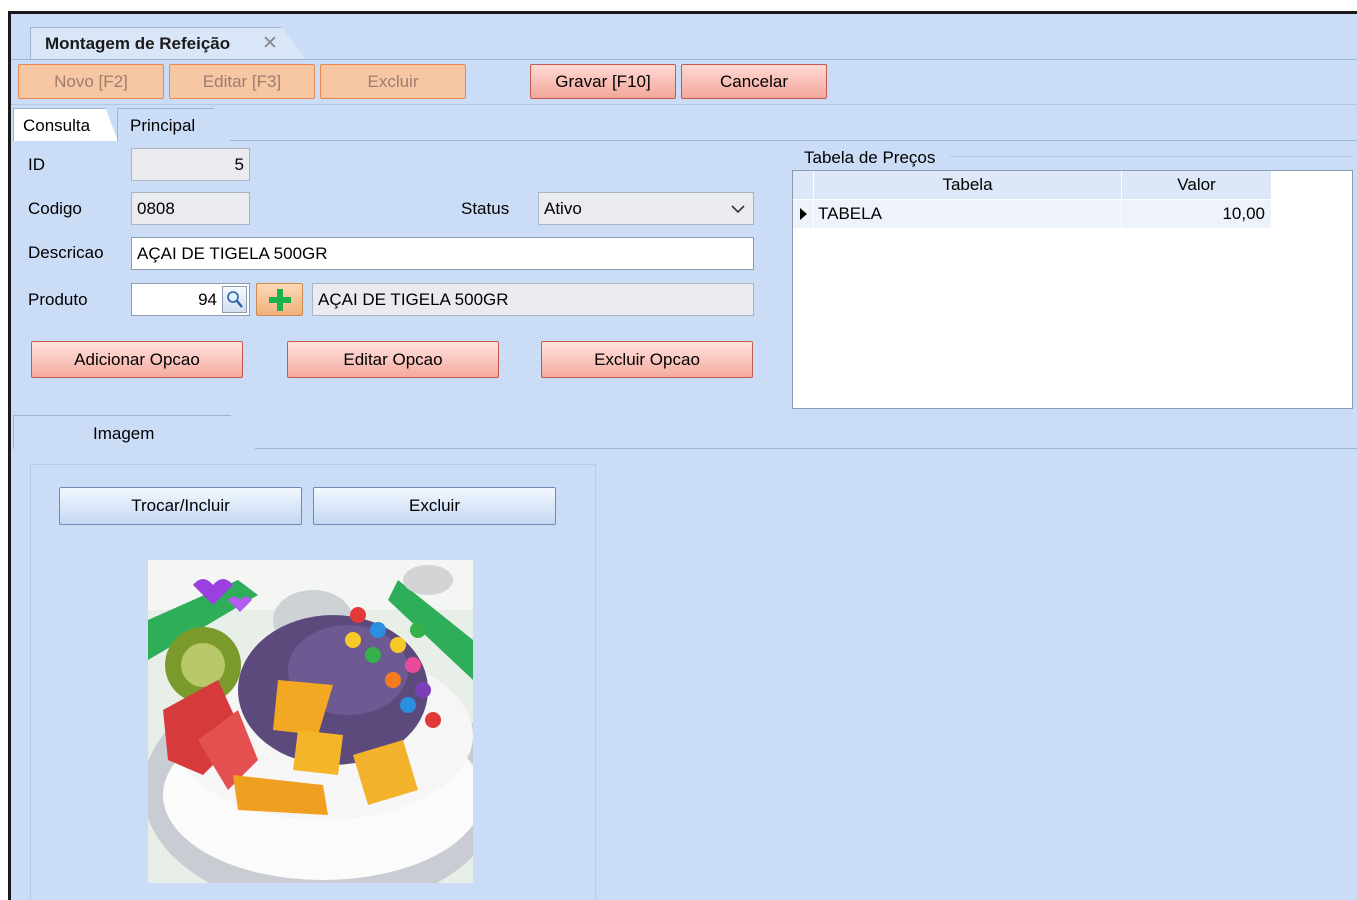  Describe the element at coordinates (967, 214) in the screenshot. I see `table-cell-tabela: TABELA` at that location.